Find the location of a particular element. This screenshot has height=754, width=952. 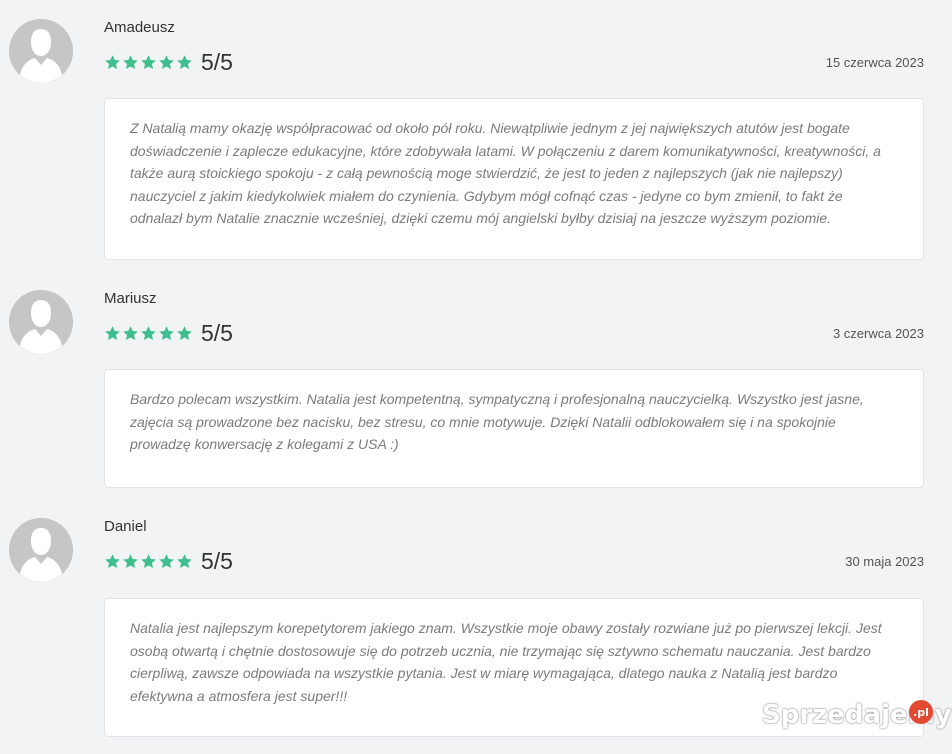

reviewer-name: Amadeusz is located at coordinates (139, 27).